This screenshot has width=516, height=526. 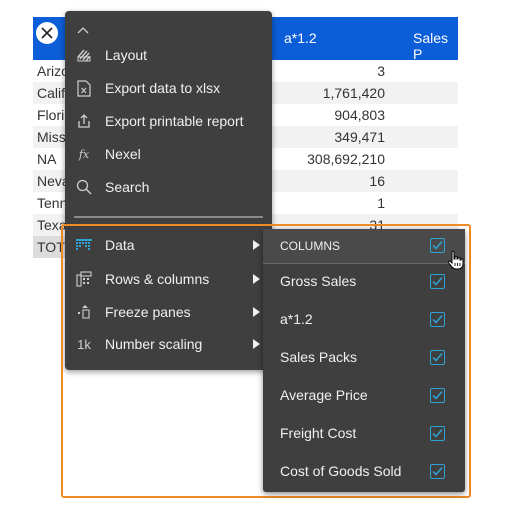 What do you see at coordinates (84, 55) in the screenshot?
I see `layout-icon` at bounding box center [84, 55].